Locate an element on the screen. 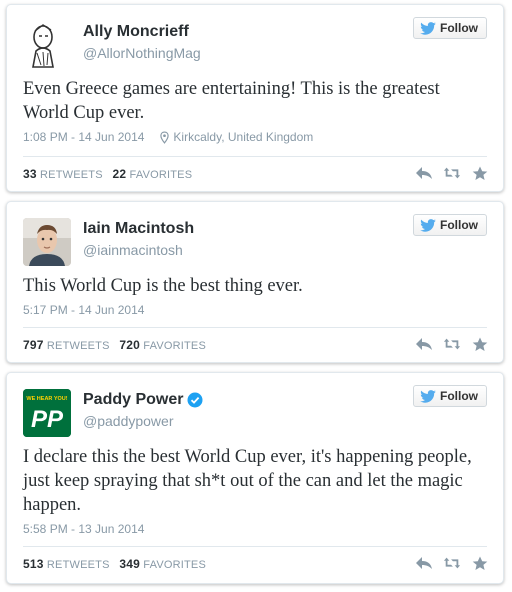 The image size is (512, 592). retweet-count: 513 is located at coordinates (33, 564).